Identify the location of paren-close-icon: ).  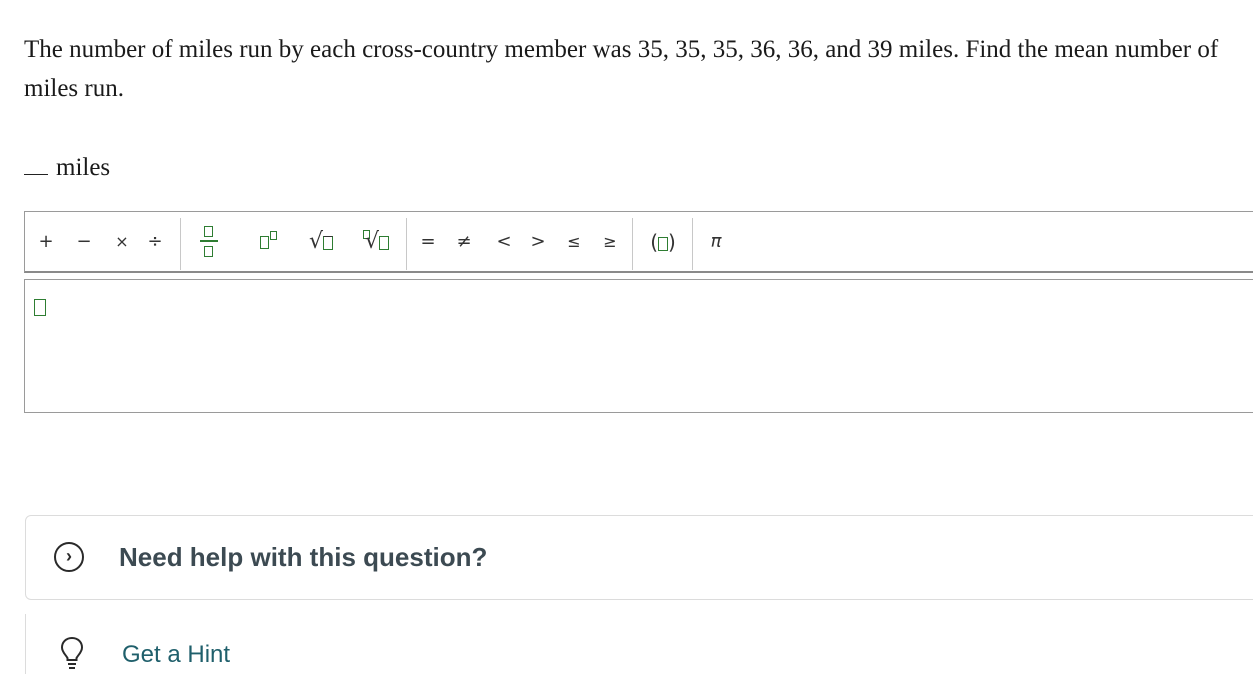
(672, 242).